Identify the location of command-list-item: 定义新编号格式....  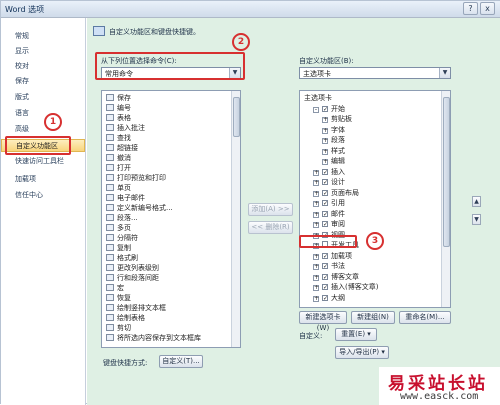
(139, 208).